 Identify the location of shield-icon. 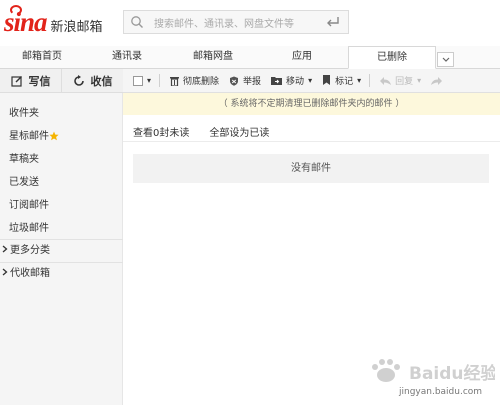
(234, 81).